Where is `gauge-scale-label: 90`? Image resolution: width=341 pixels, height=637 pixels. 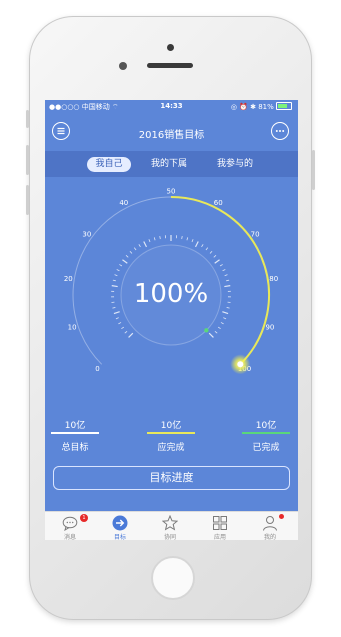
gauge-scale-label: 90 is located at coordinates (269, 328).